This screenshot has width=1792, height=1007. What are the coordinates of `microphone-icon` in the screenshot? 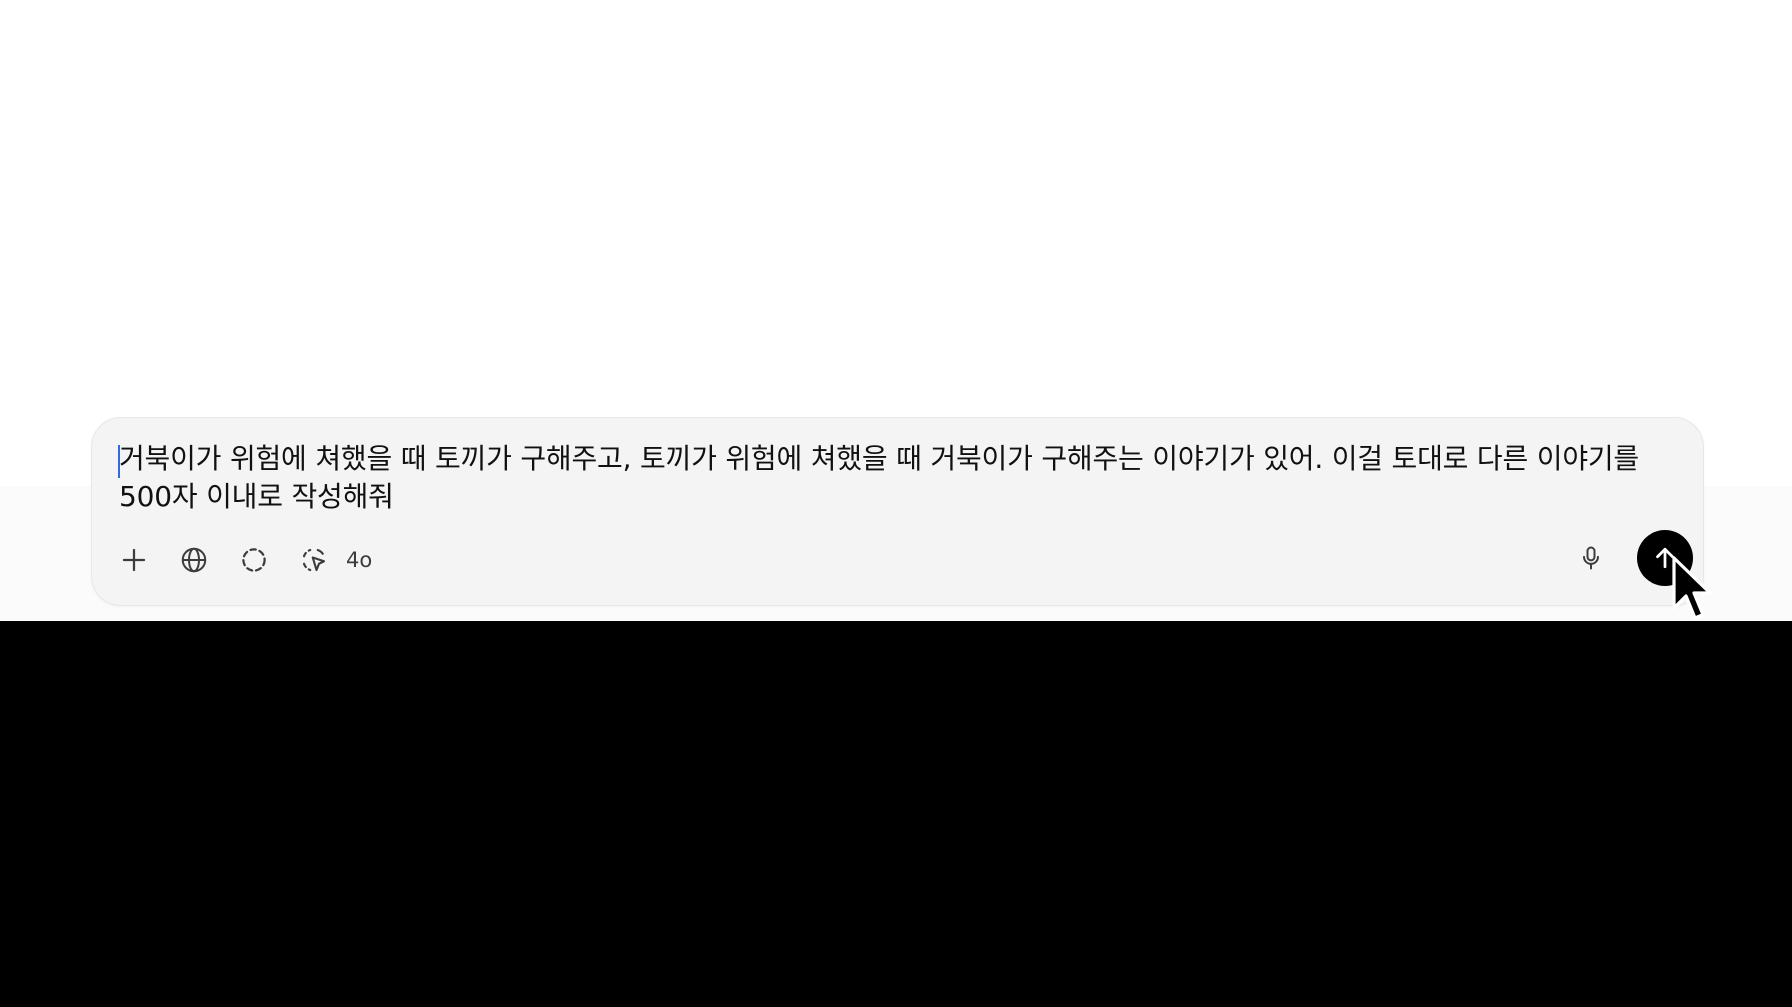 It's located at (1591, 558).